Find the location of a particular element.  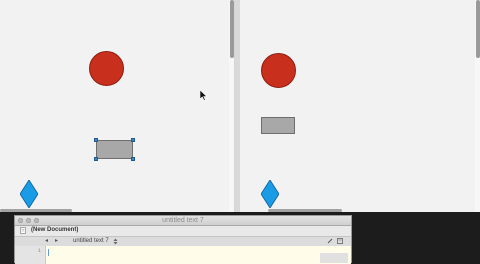

left-horizontal-scrollbar is located at coordinates (117, 210).